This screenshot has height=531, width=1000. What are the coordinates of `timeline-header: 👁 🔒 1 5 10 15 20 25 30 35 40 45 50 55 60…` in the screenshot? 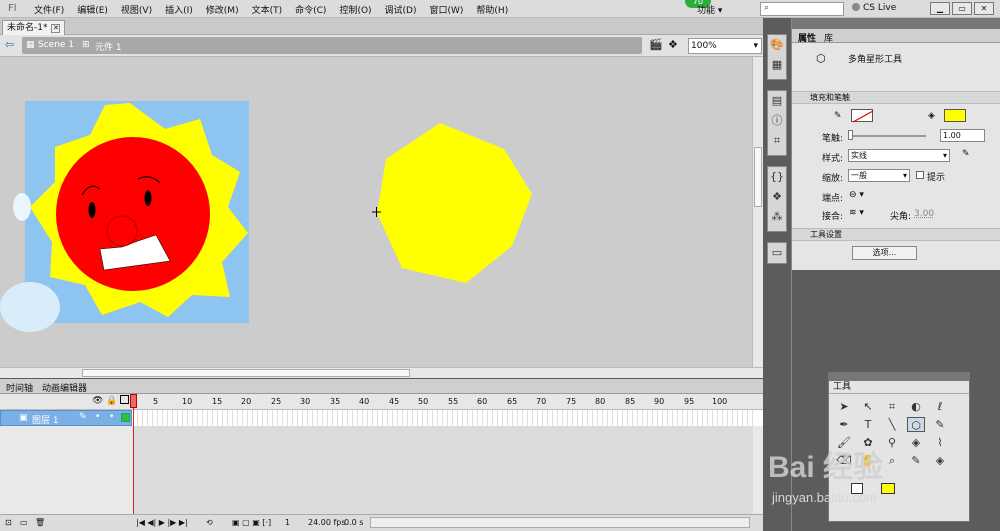 It's located at (381, 402).